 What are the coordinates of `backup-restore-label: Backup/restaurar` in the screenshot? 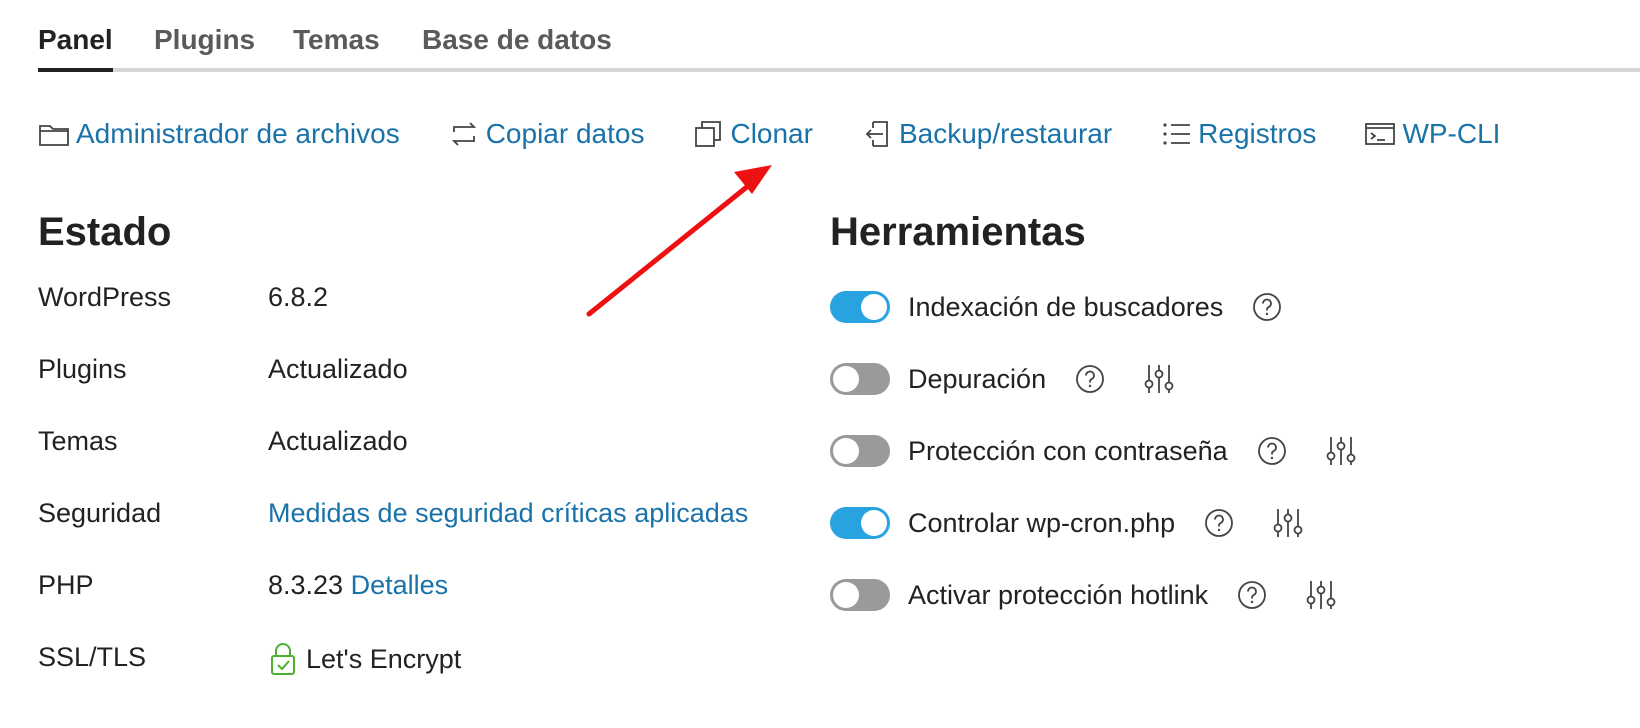 It's located at (1005, 133).